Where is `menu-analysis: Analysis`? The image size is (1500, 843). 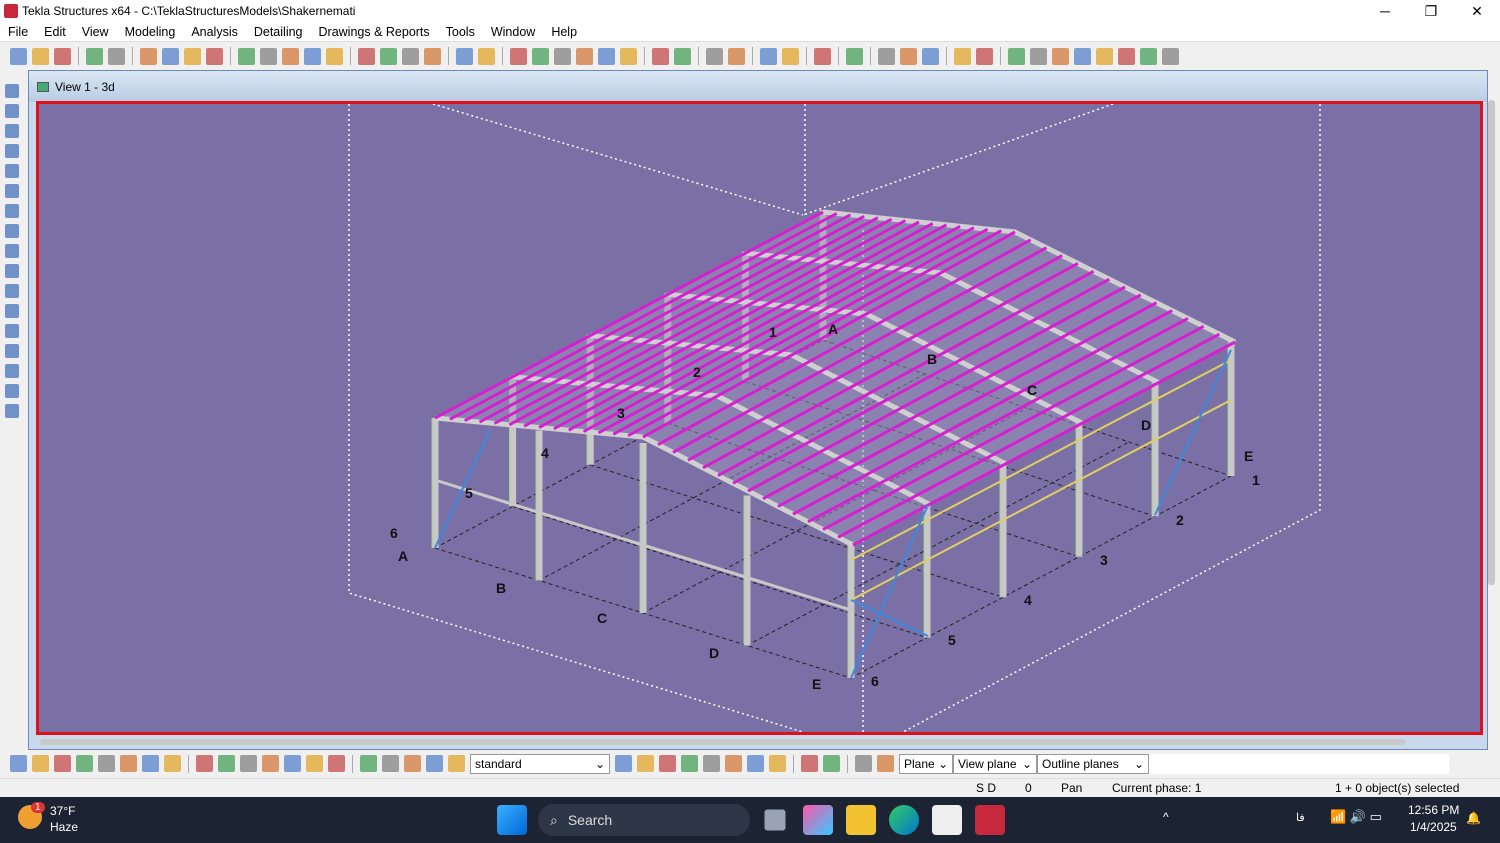
menu-analysis: Analysis is located at coordinates (214, 32).